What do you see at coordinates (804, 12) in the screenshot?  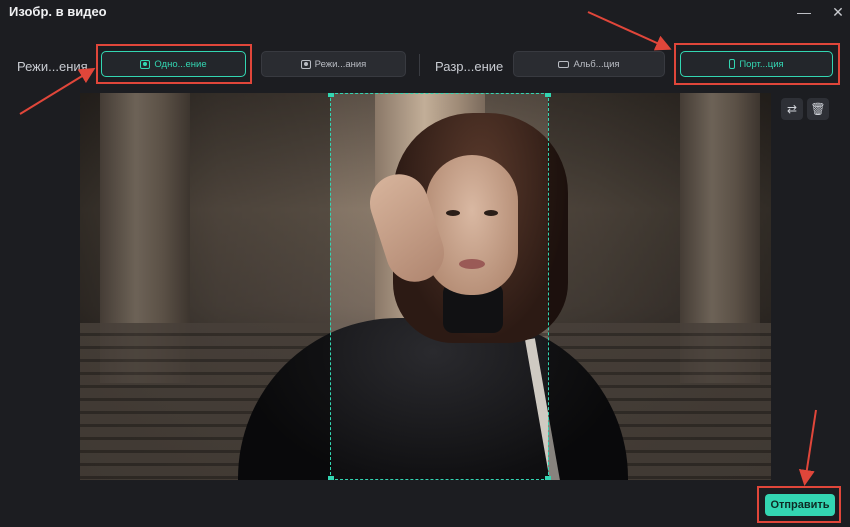 I see `minimize-icon: —` at bounding box center [804, 12].